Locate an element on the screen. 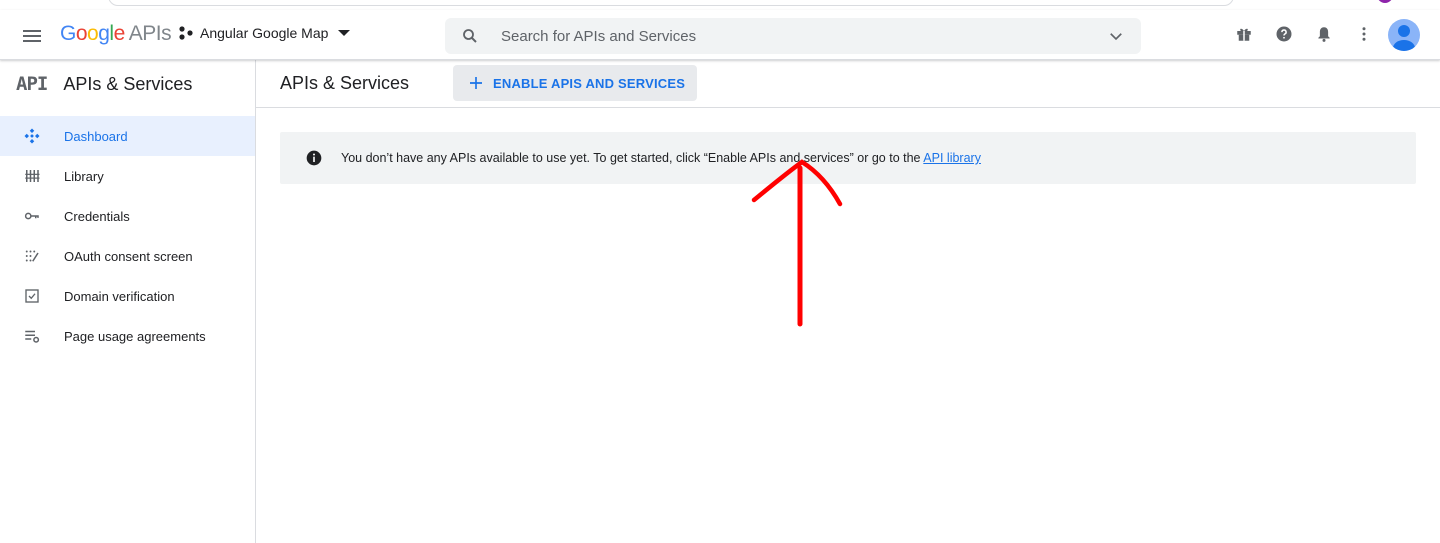  avatar is located at coordinates (1404, 35).